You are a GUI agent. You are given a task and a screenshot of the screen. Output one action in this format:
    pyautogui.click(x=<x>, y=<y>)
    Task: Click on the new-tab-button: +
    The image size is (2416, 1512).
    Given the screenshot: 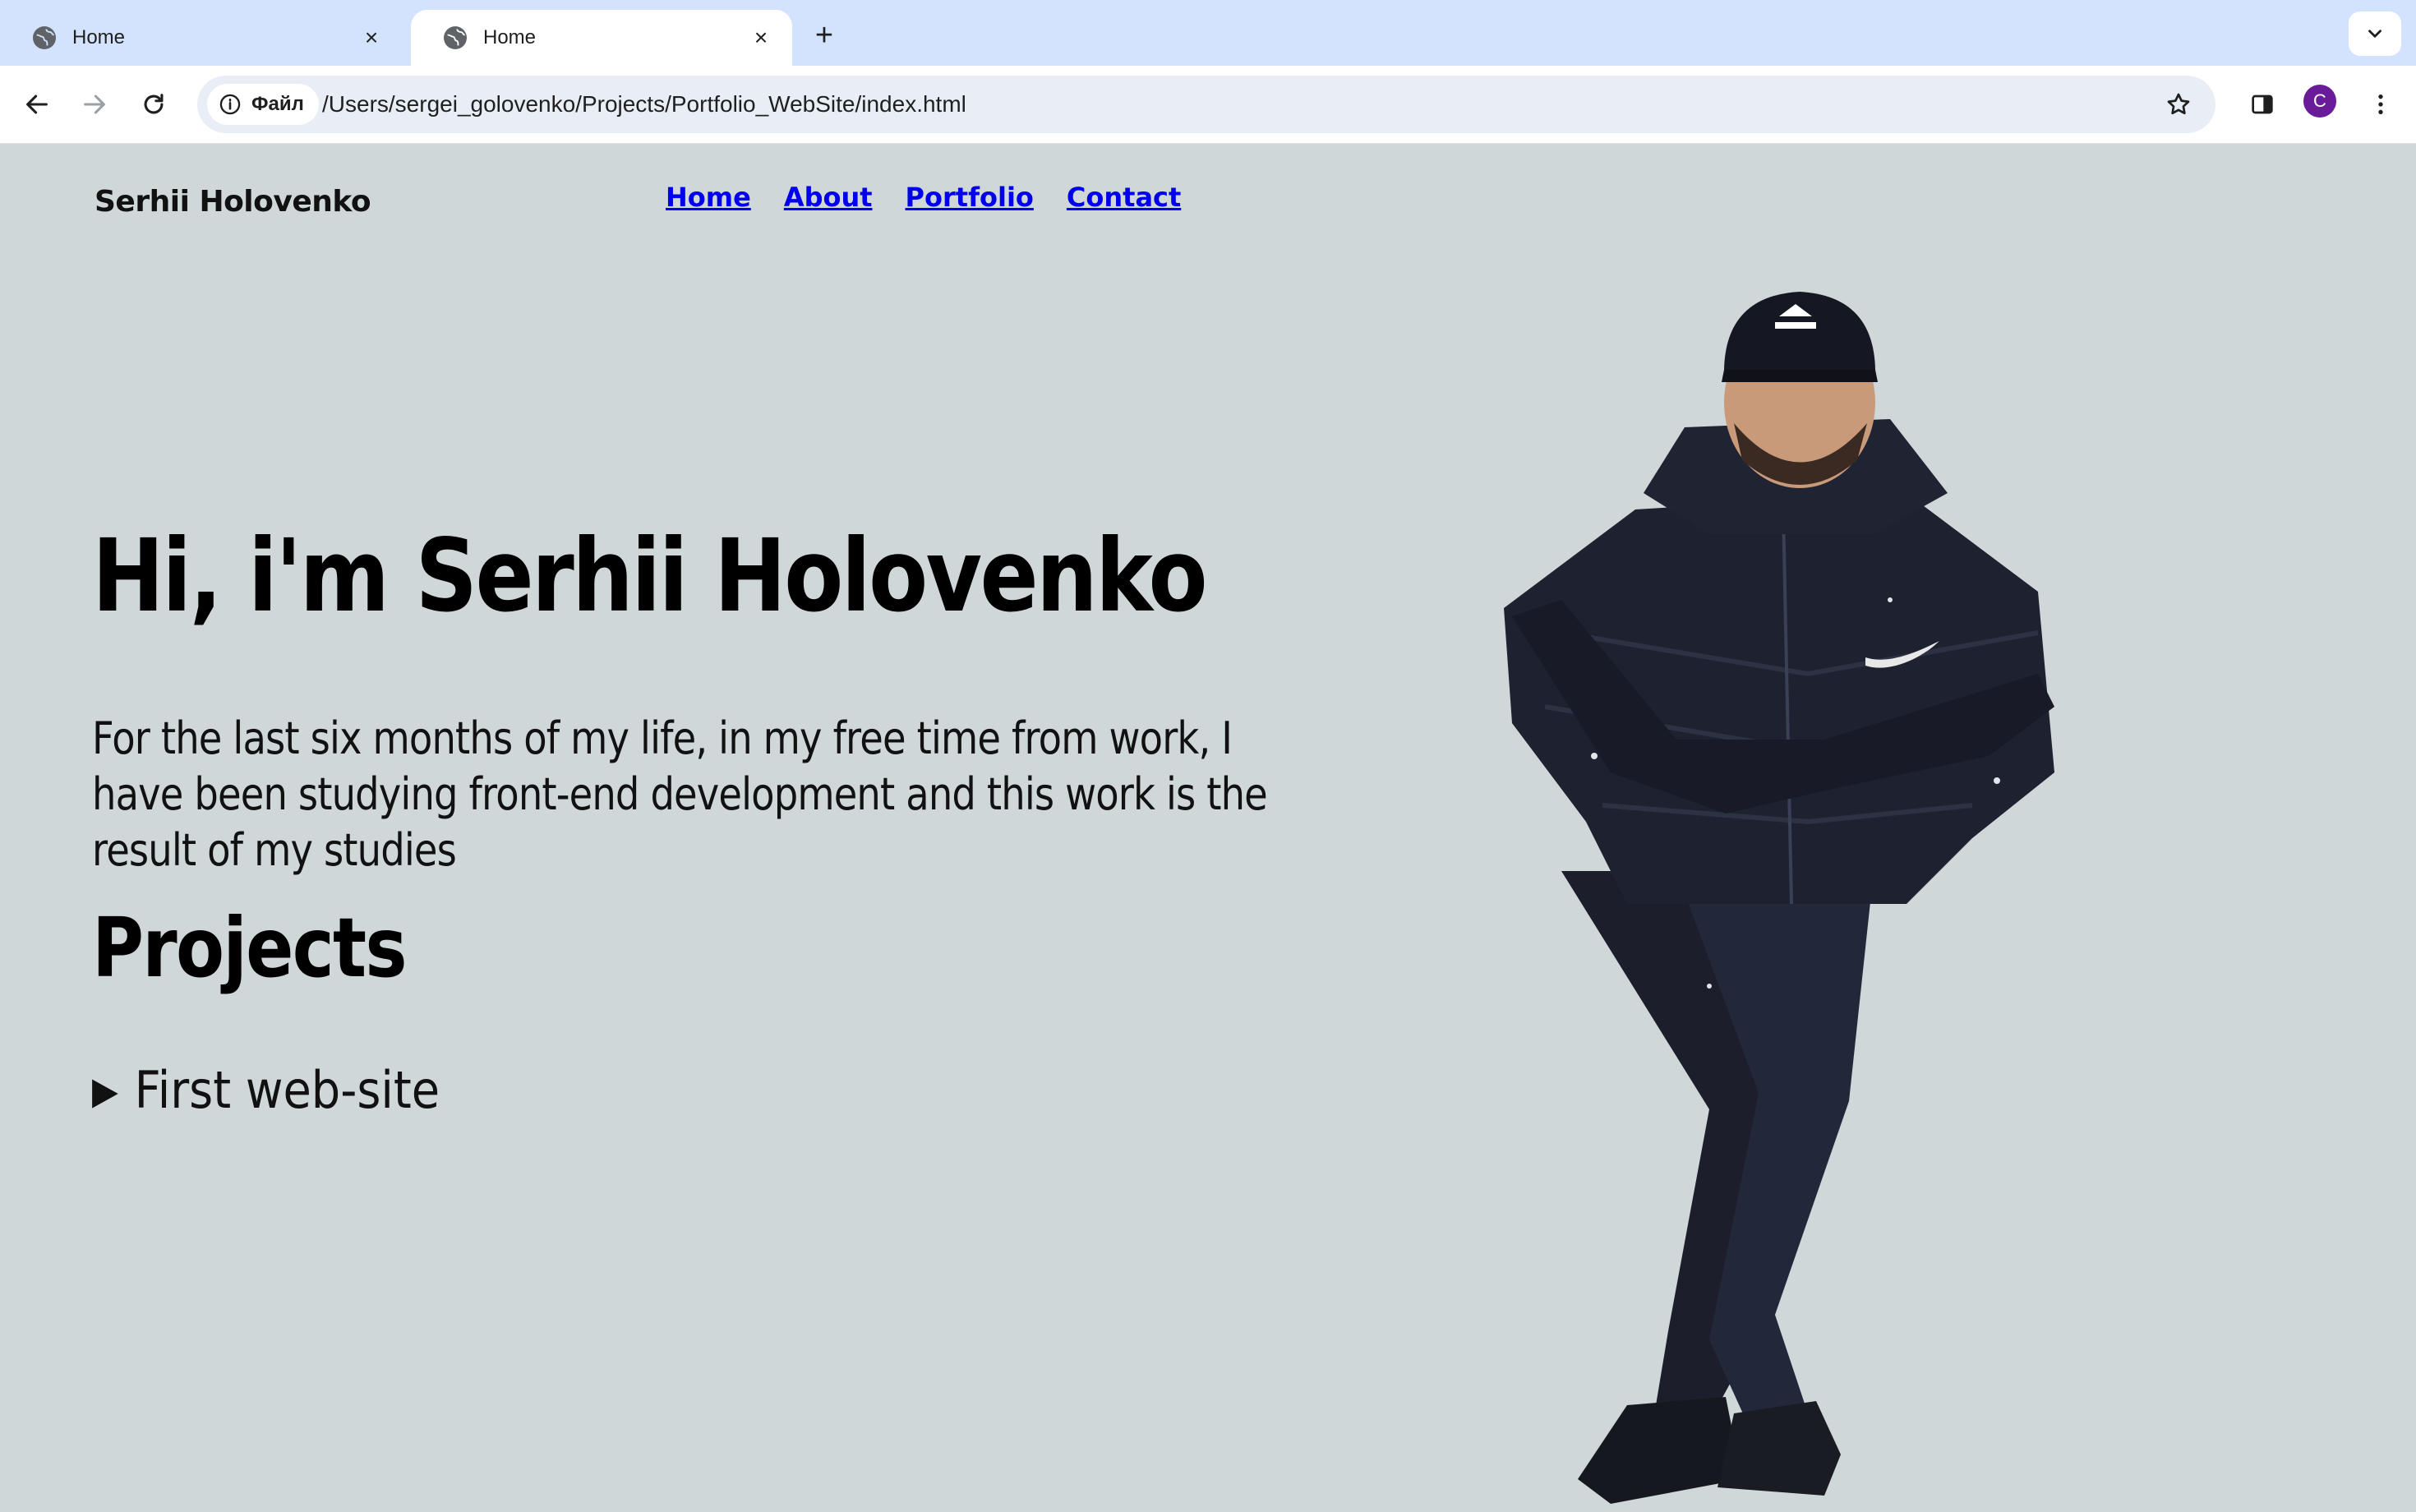 What is the action you would take?
    pyautogui.click(x=824, y=35)
    